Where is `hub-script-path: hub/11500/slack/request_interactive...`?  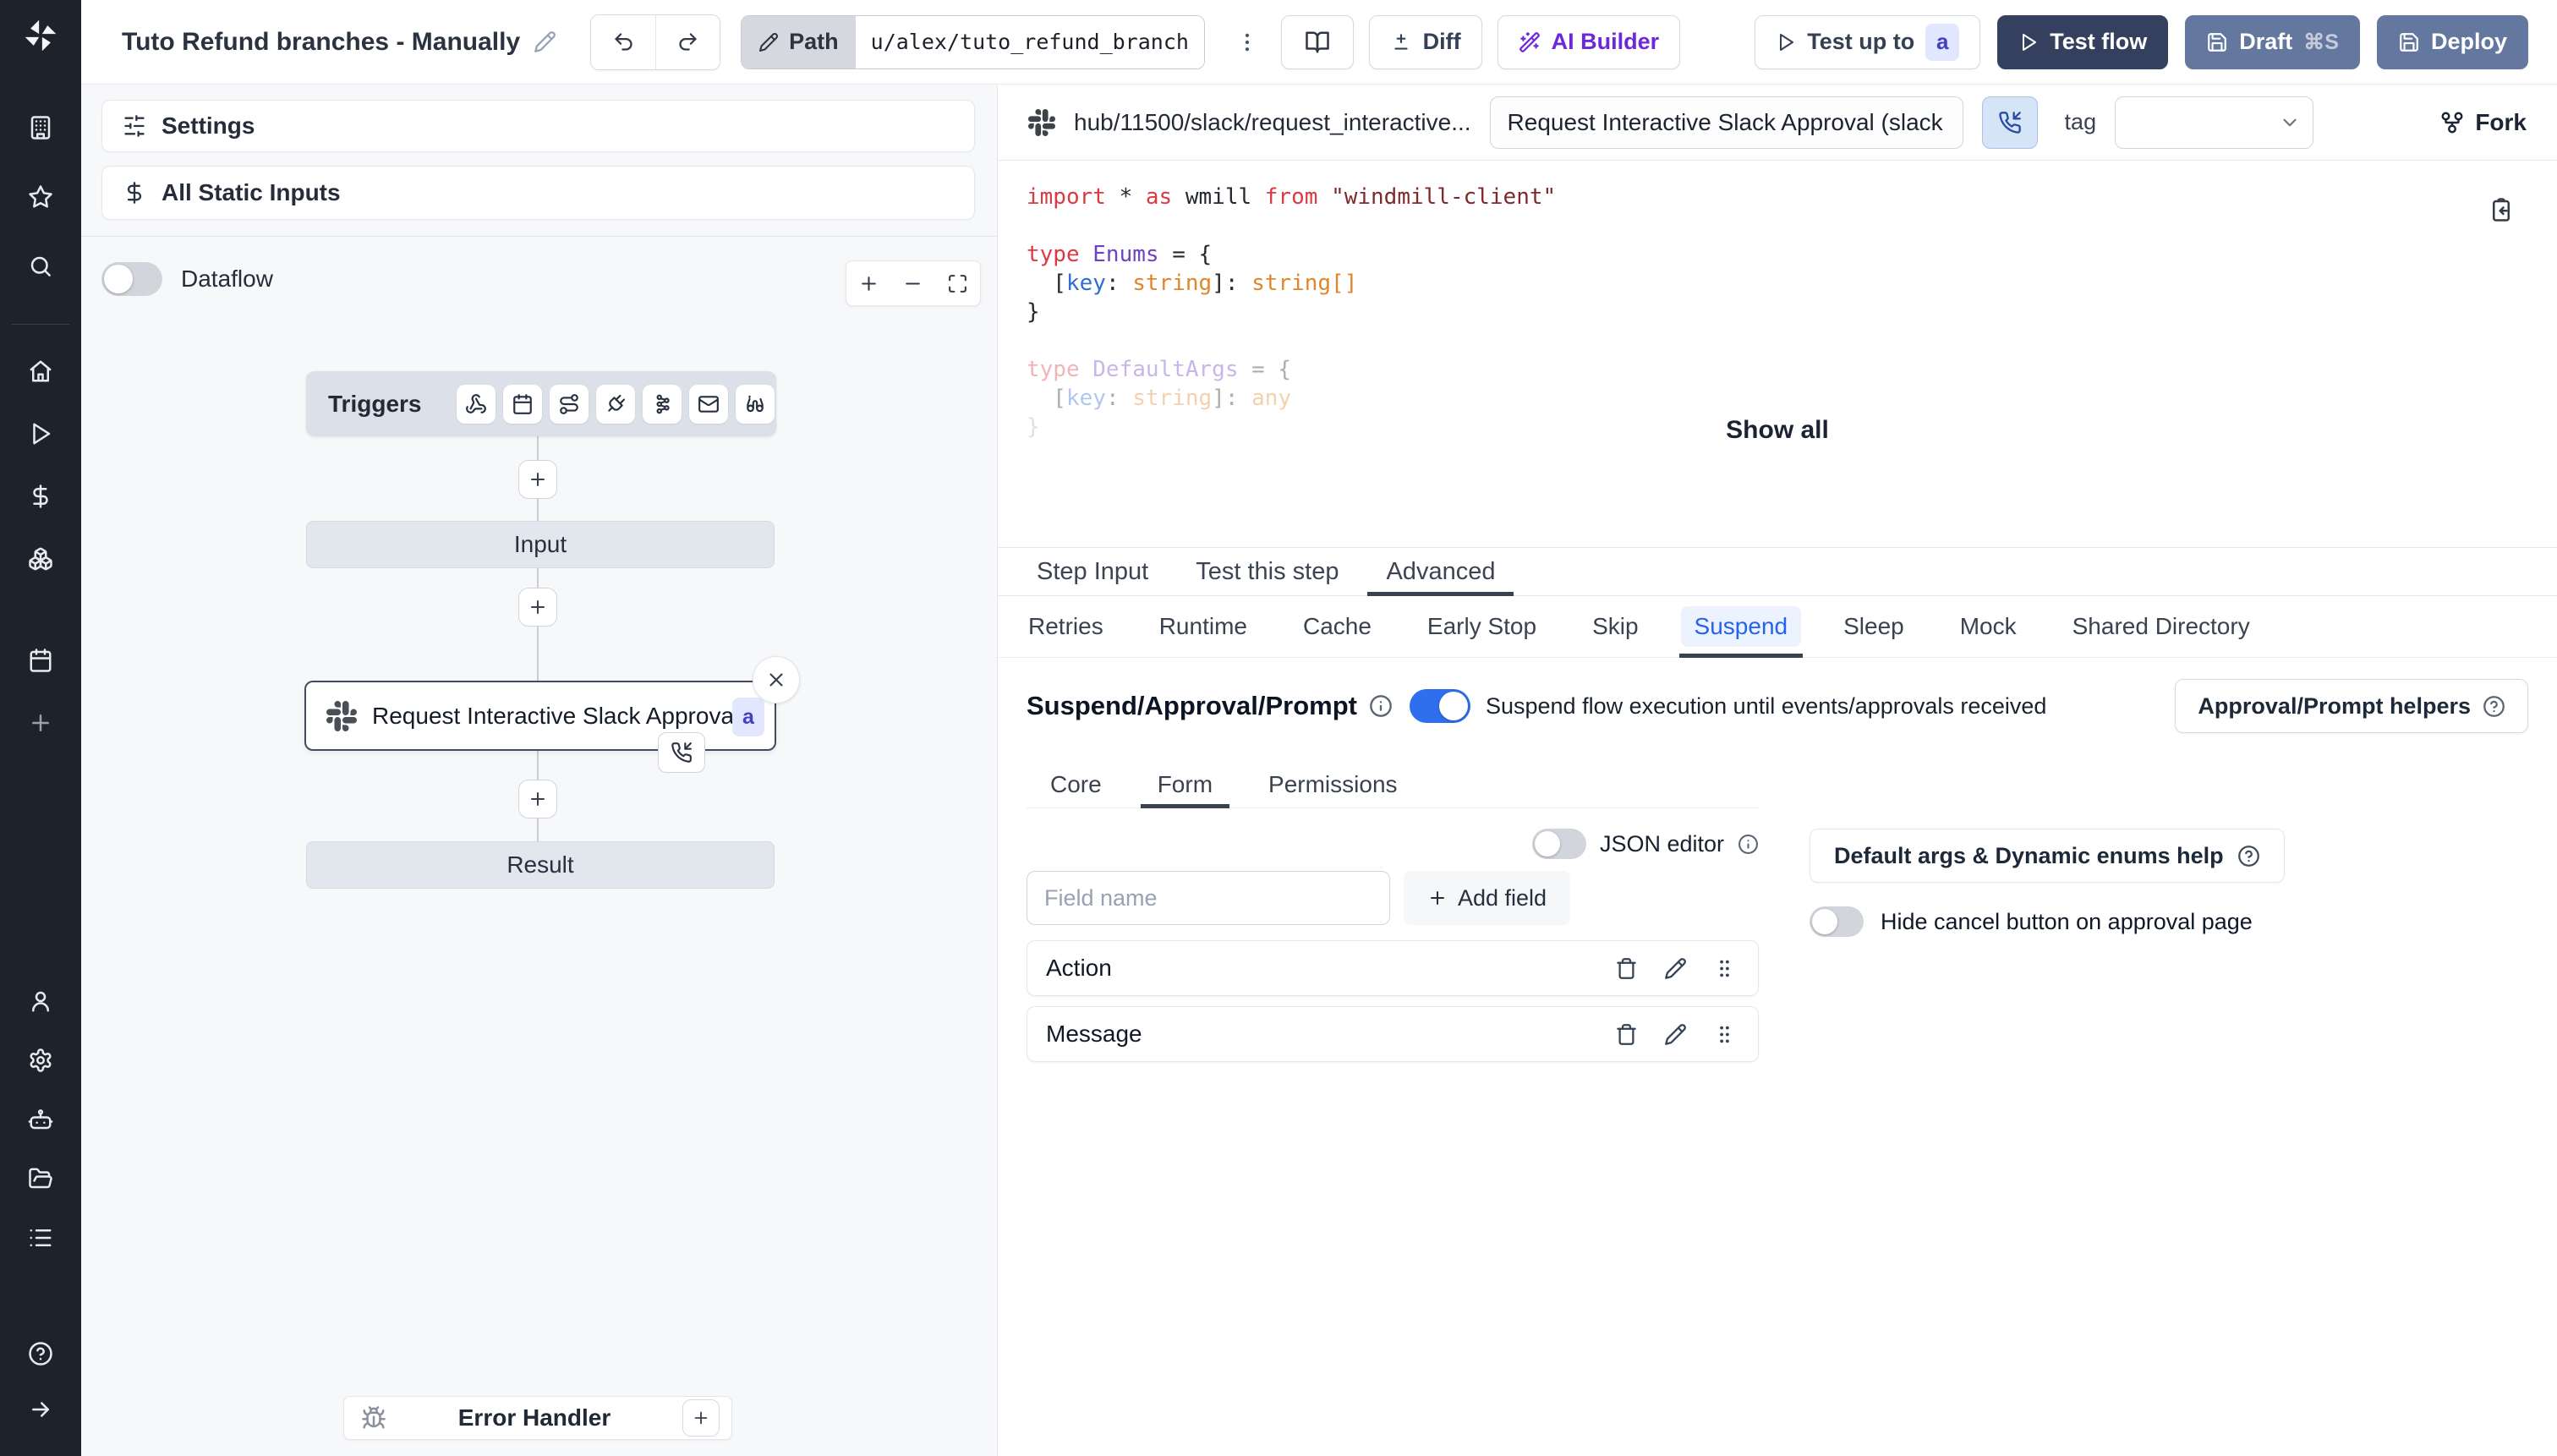
hub-script-path: hub/11500/slack/request_interactive... is located at coordinates (1272, 123).